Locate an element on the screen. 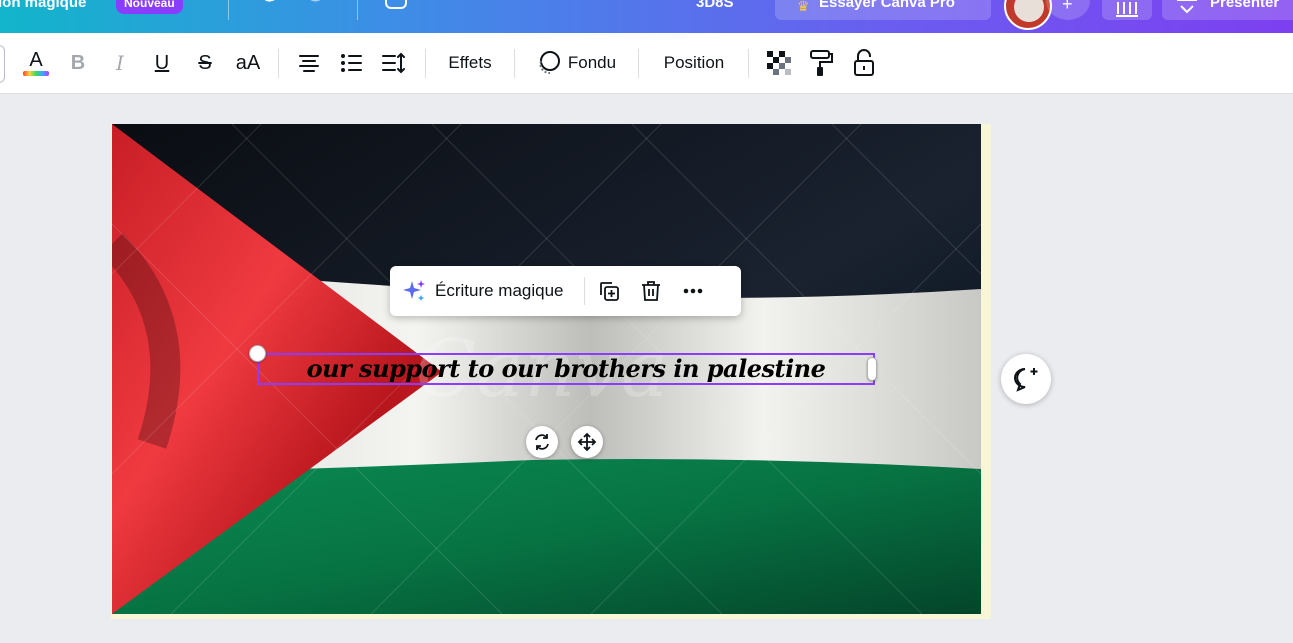  move-icon is located at coordinates (587, 442).